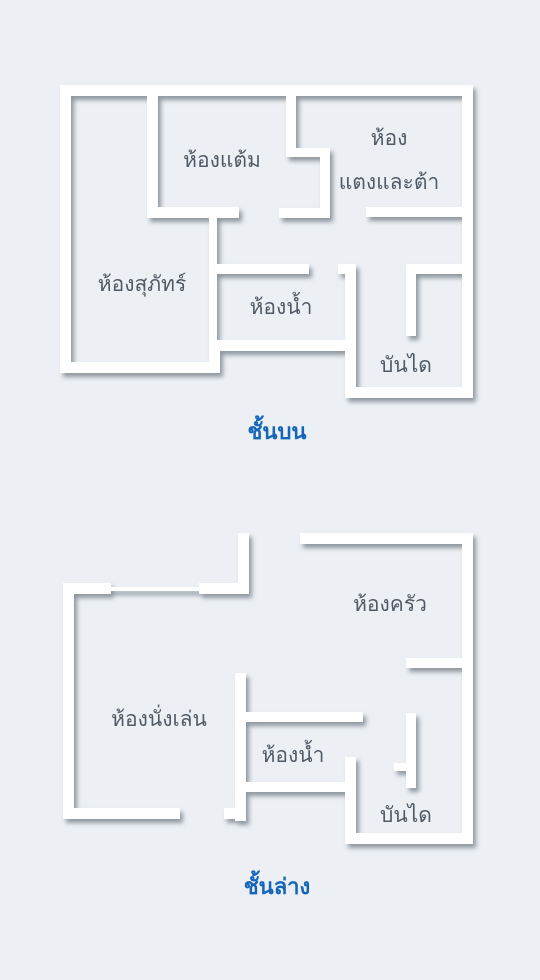  I want to click on lower-stairs-label: บันได, so click(406, 815).